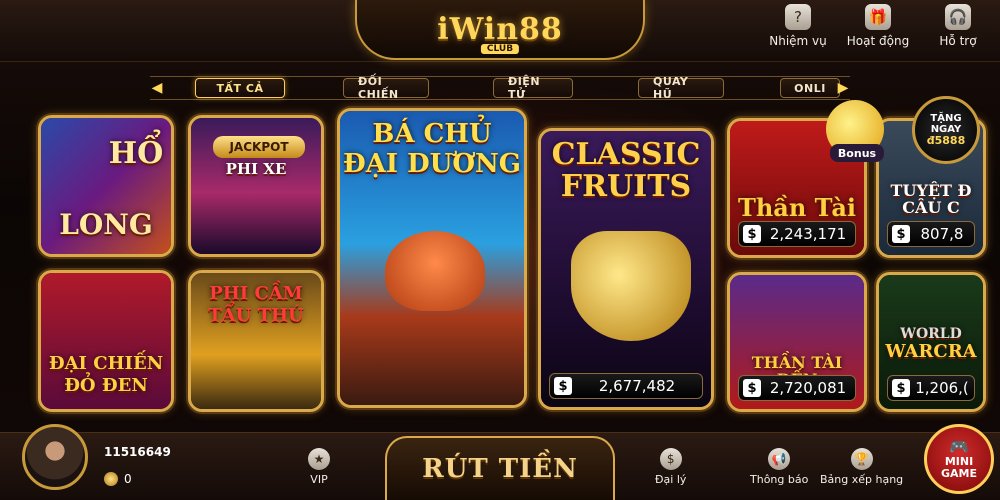 The width and height of the screenshot is (1000, 500). I want to click on warcraft-jackpot: $ 1,206,(, so click(931, 388).